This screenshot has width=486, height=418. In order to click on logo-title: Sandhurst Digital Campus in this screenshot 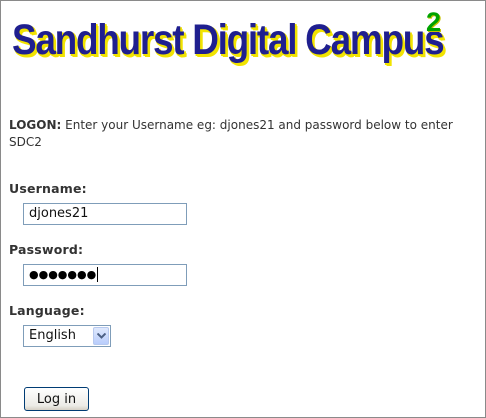, I will do `click(228, 40)`.